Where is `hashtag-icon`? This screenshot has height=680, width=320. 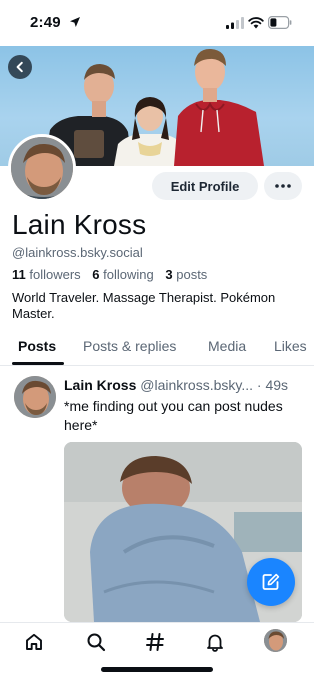 hashtag-icon is located at coordinates (155, 642).